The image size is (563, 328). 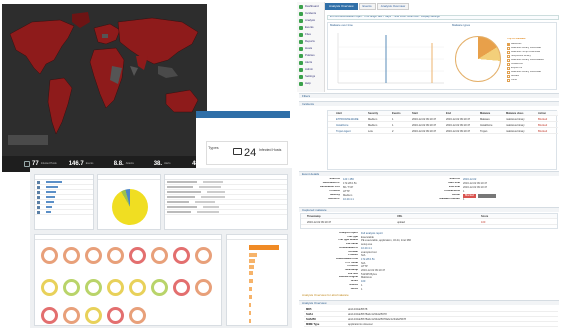 What do you see at coordinates (352, 236) in the screenshot?
I see `field-label: File type` at bounding box center [352, 236].